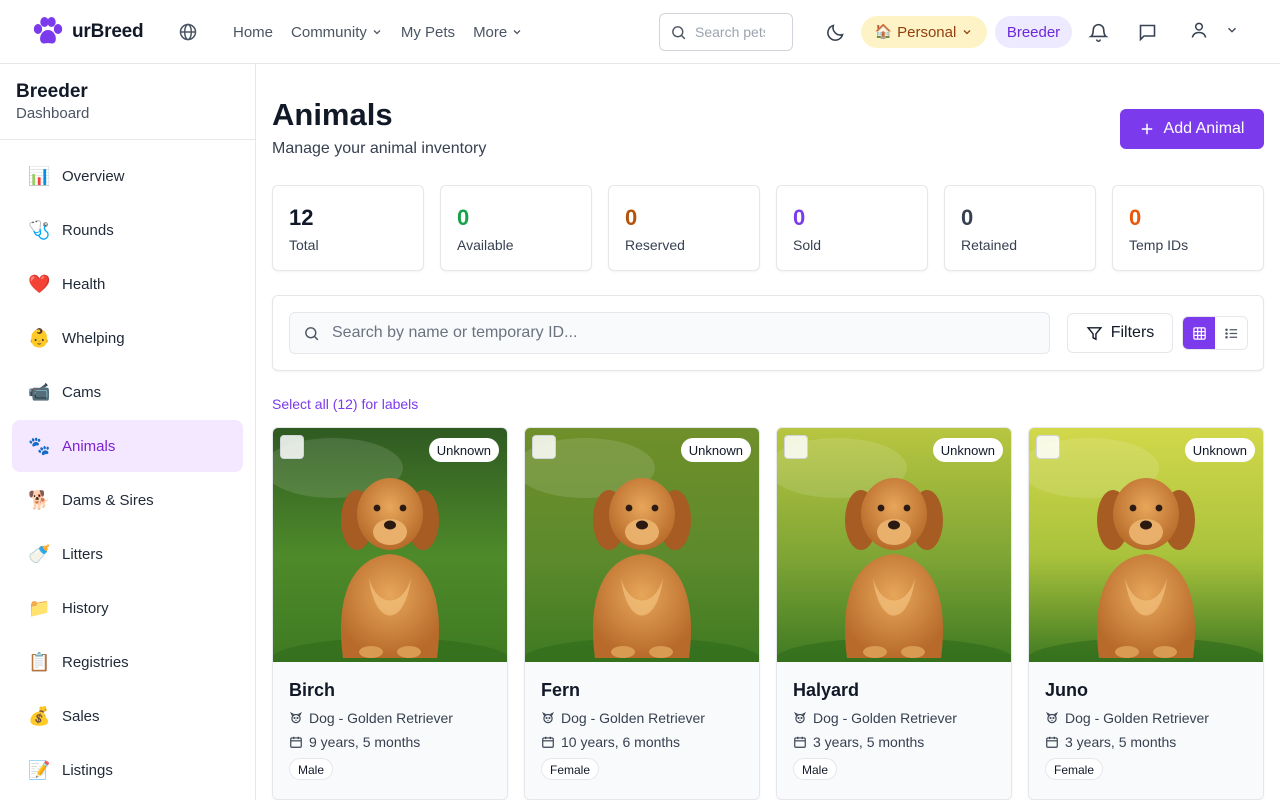 This screenshot has height=800, width=1280. Describe the element at coordinates (127, 392) in the screenshot. I see `sidebar-item-cams: 📹 Cams` at that location.